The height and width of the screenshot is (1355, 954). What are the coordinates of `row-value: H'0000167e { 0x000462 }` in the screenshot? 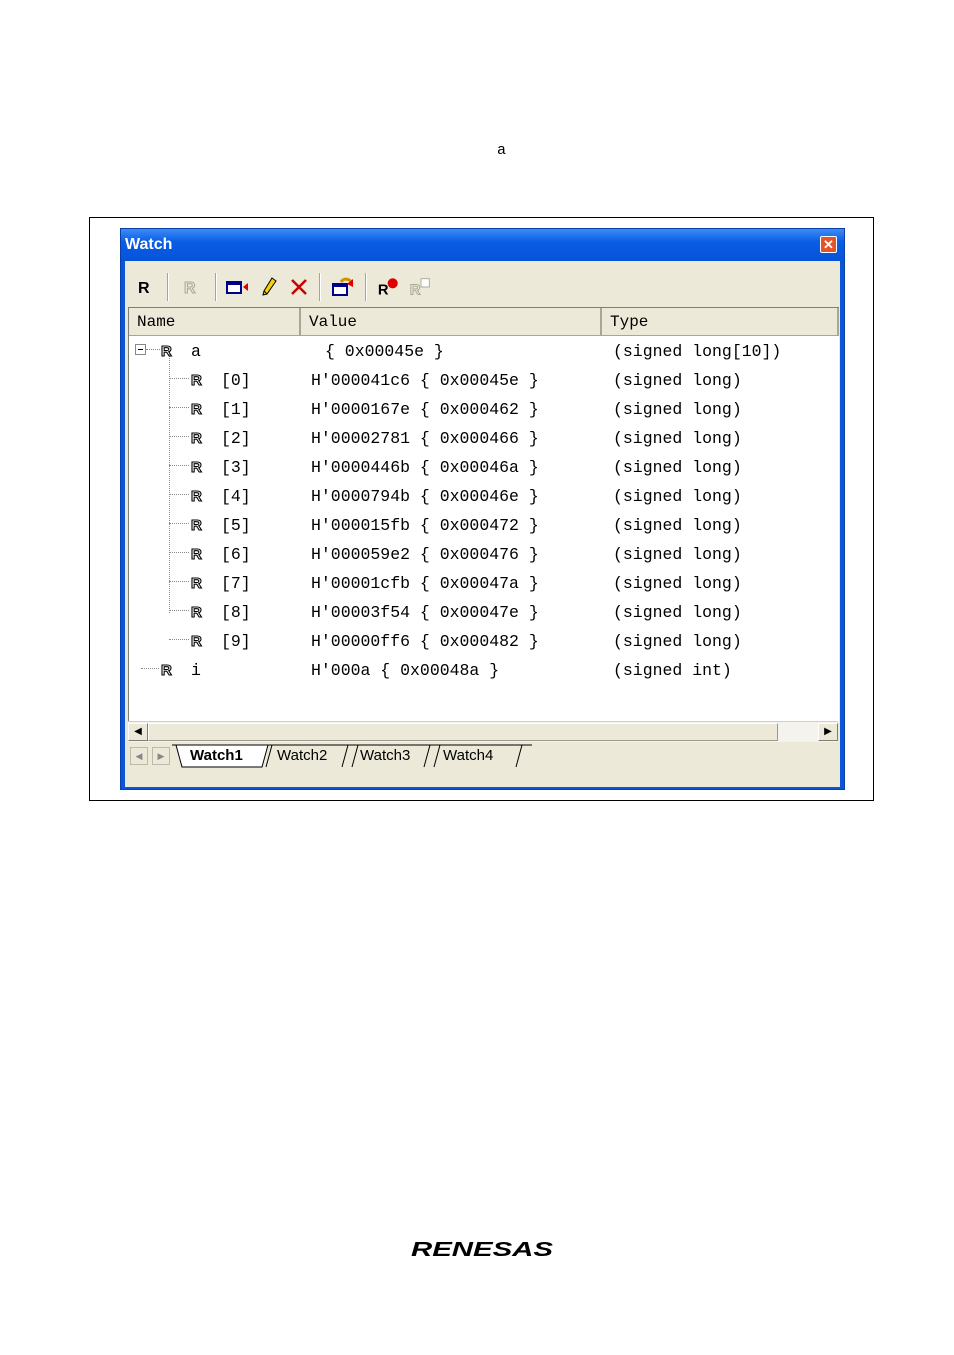 It's located at (425, 409).